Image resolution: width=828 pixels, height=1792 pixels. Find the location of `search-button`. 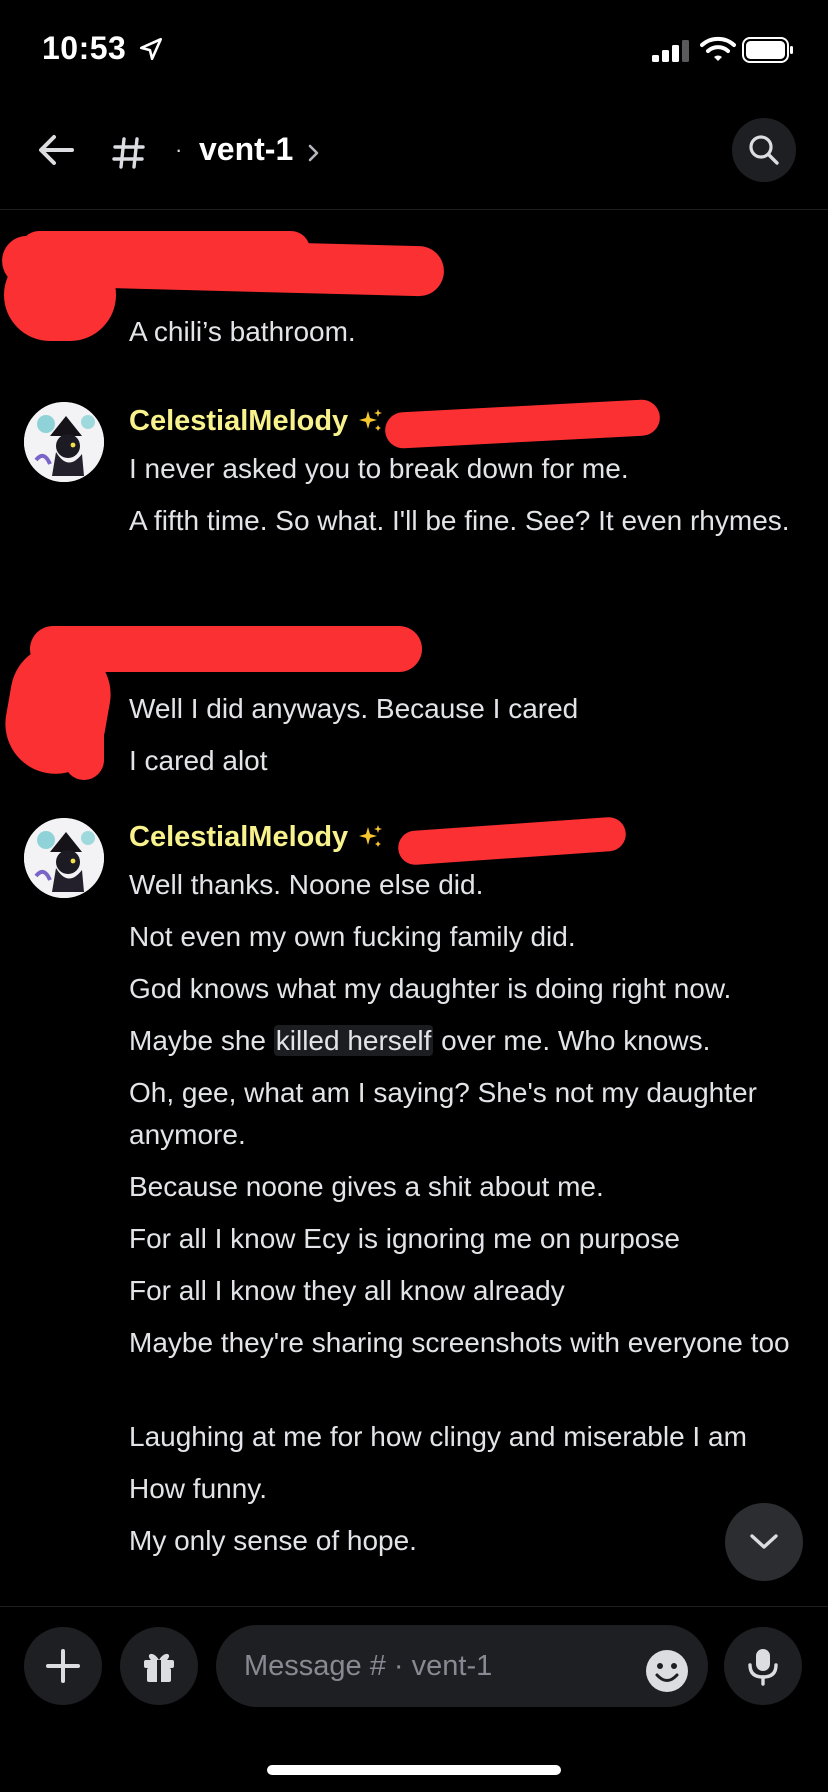

search-button is located at coordinates (764, 150).